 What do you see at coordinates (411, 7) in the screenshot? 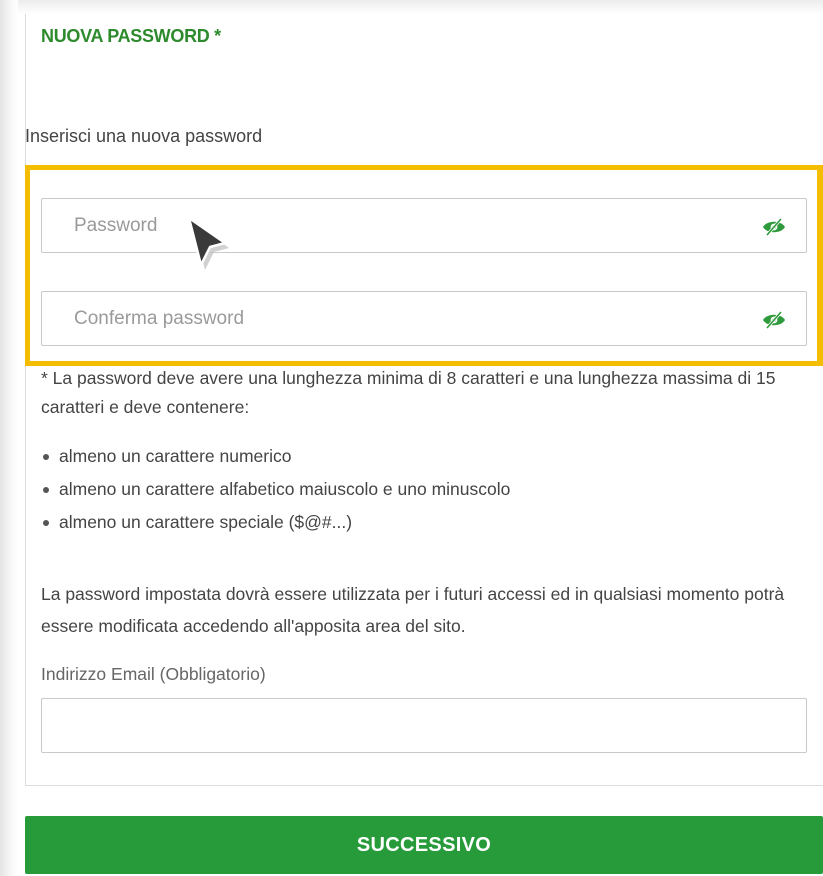
I see `top-shadow` at bounding box center [411, 7].